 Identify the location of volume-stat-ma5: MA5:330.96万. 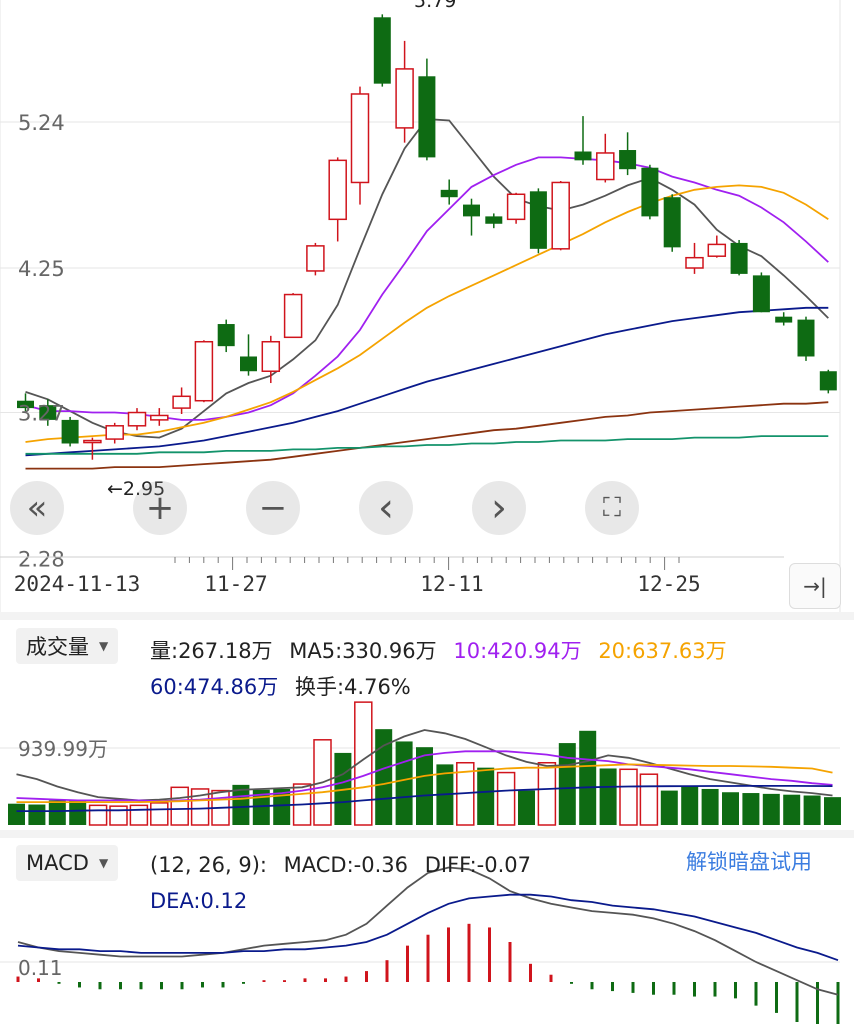
(363, 651).